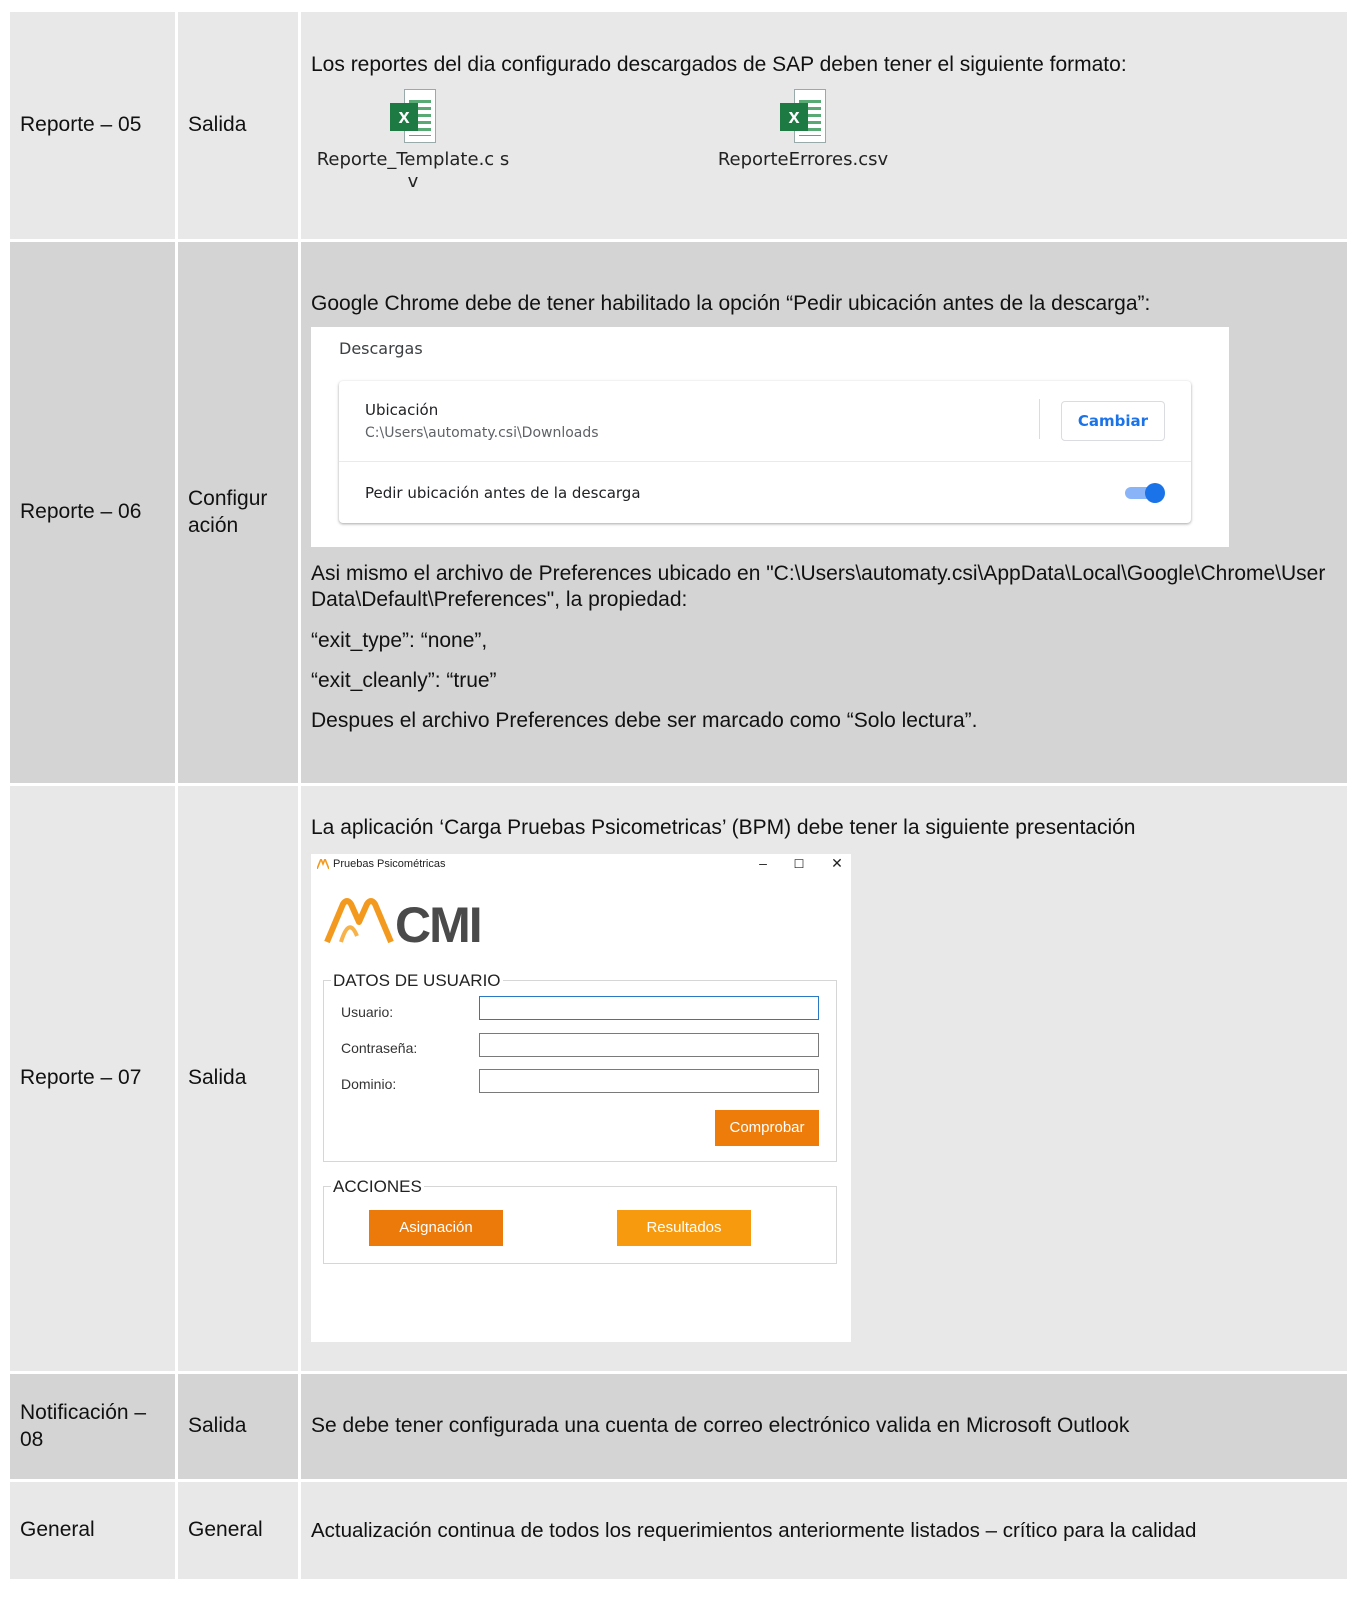 The width and height of the screenshot is (1357, 1597). I want to click on attachment-reporte-template: x Reporte_Template.c sv, so click(413, 143).